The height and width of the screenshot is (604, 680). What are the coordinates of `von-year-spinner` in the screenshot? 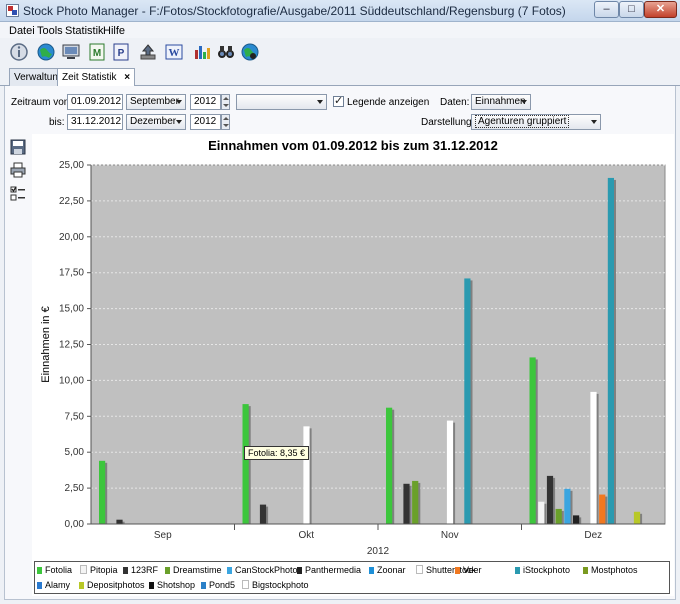 It's located at (225, 102).